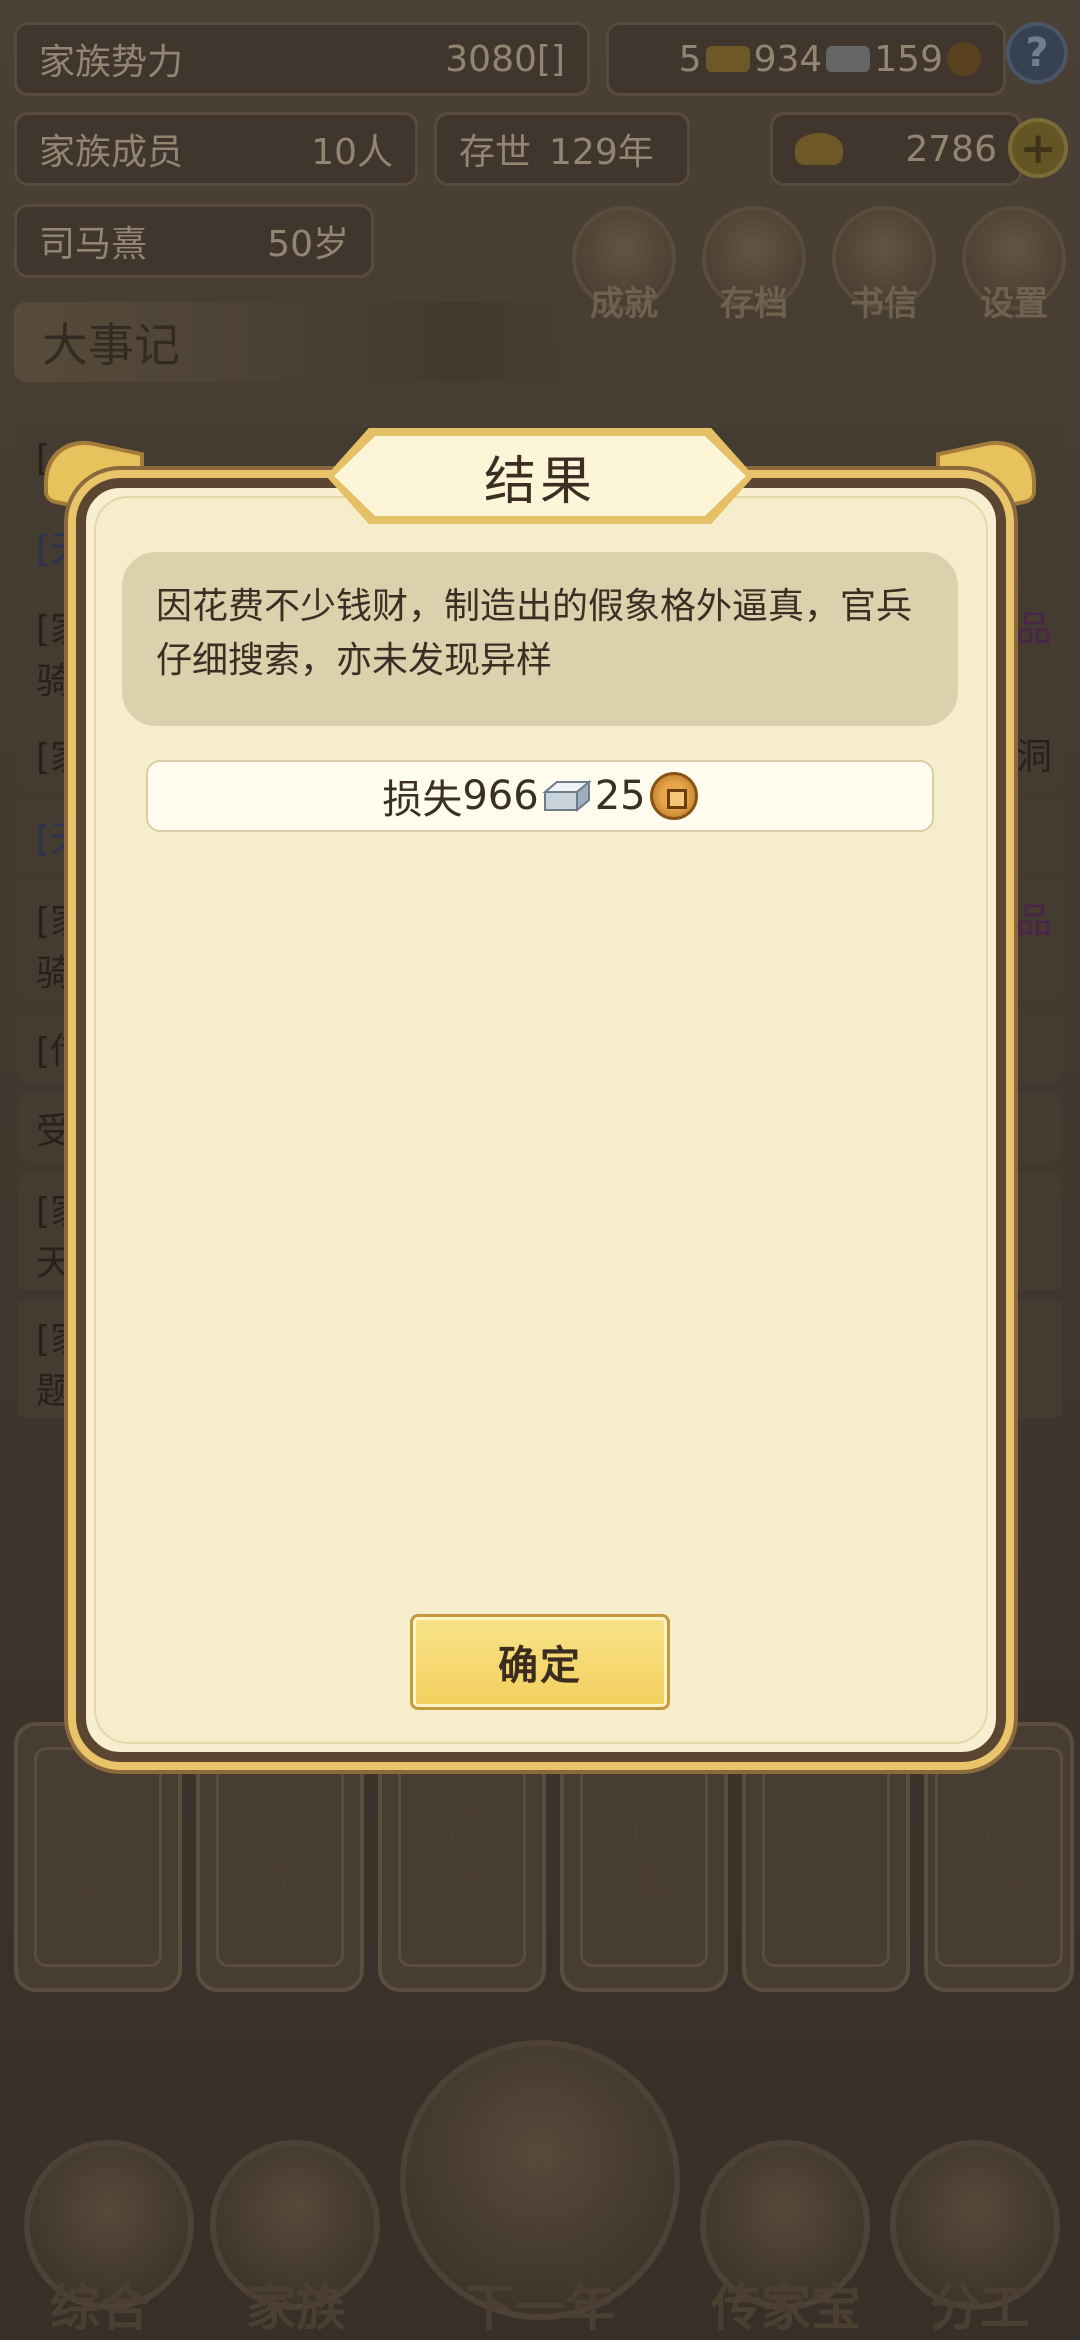 The width and height of the screenshot is (1080, 2340). Describe the element at coordinates (500, 796) in the screenshot. I see `loss-silver-amount: 966` at that location.